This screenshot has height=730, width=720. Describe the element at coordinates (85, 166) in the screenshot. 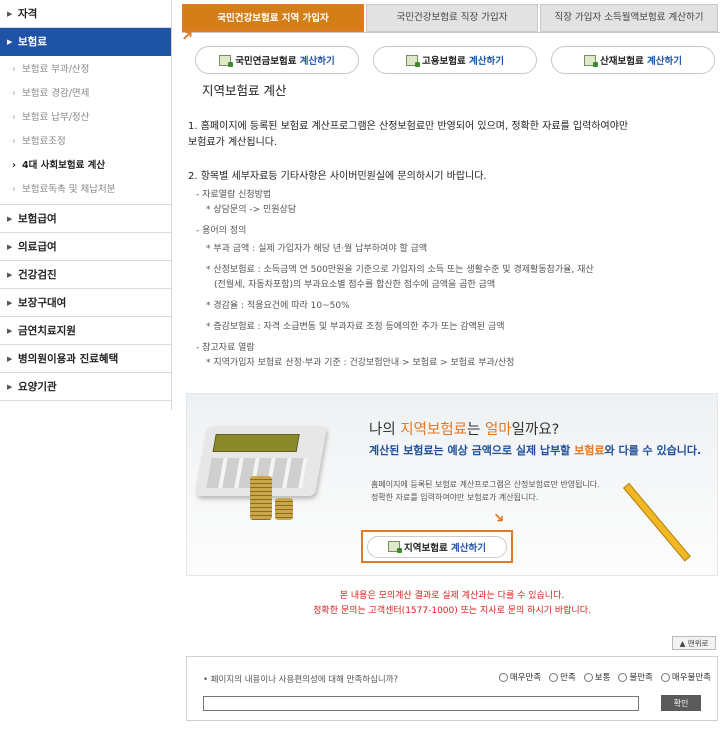

I see `subnav-item-insurance-calc: › 4대 사회보험료 계산` at that location.